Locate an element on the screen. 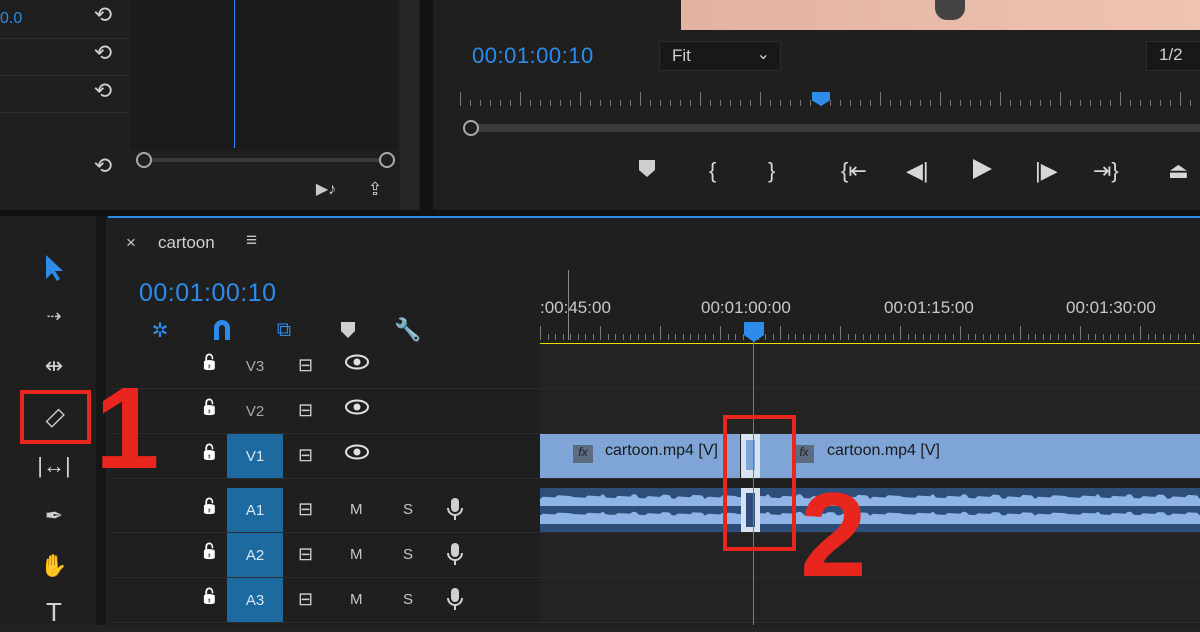  effect-value: 0.0 is located at coordinates (11, 19).